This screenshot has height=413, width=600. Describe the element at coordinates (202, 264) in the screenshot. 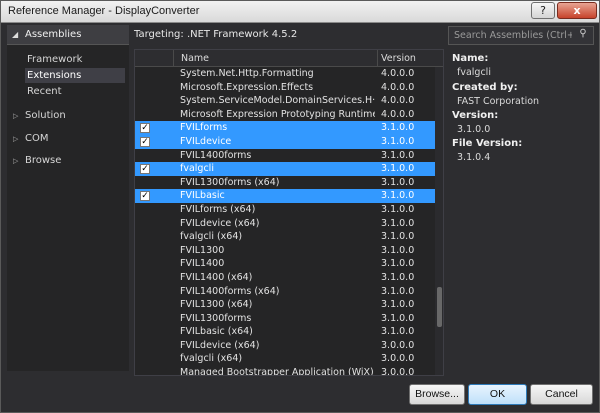

I see `assembly-name: FVIL1400` at that location.